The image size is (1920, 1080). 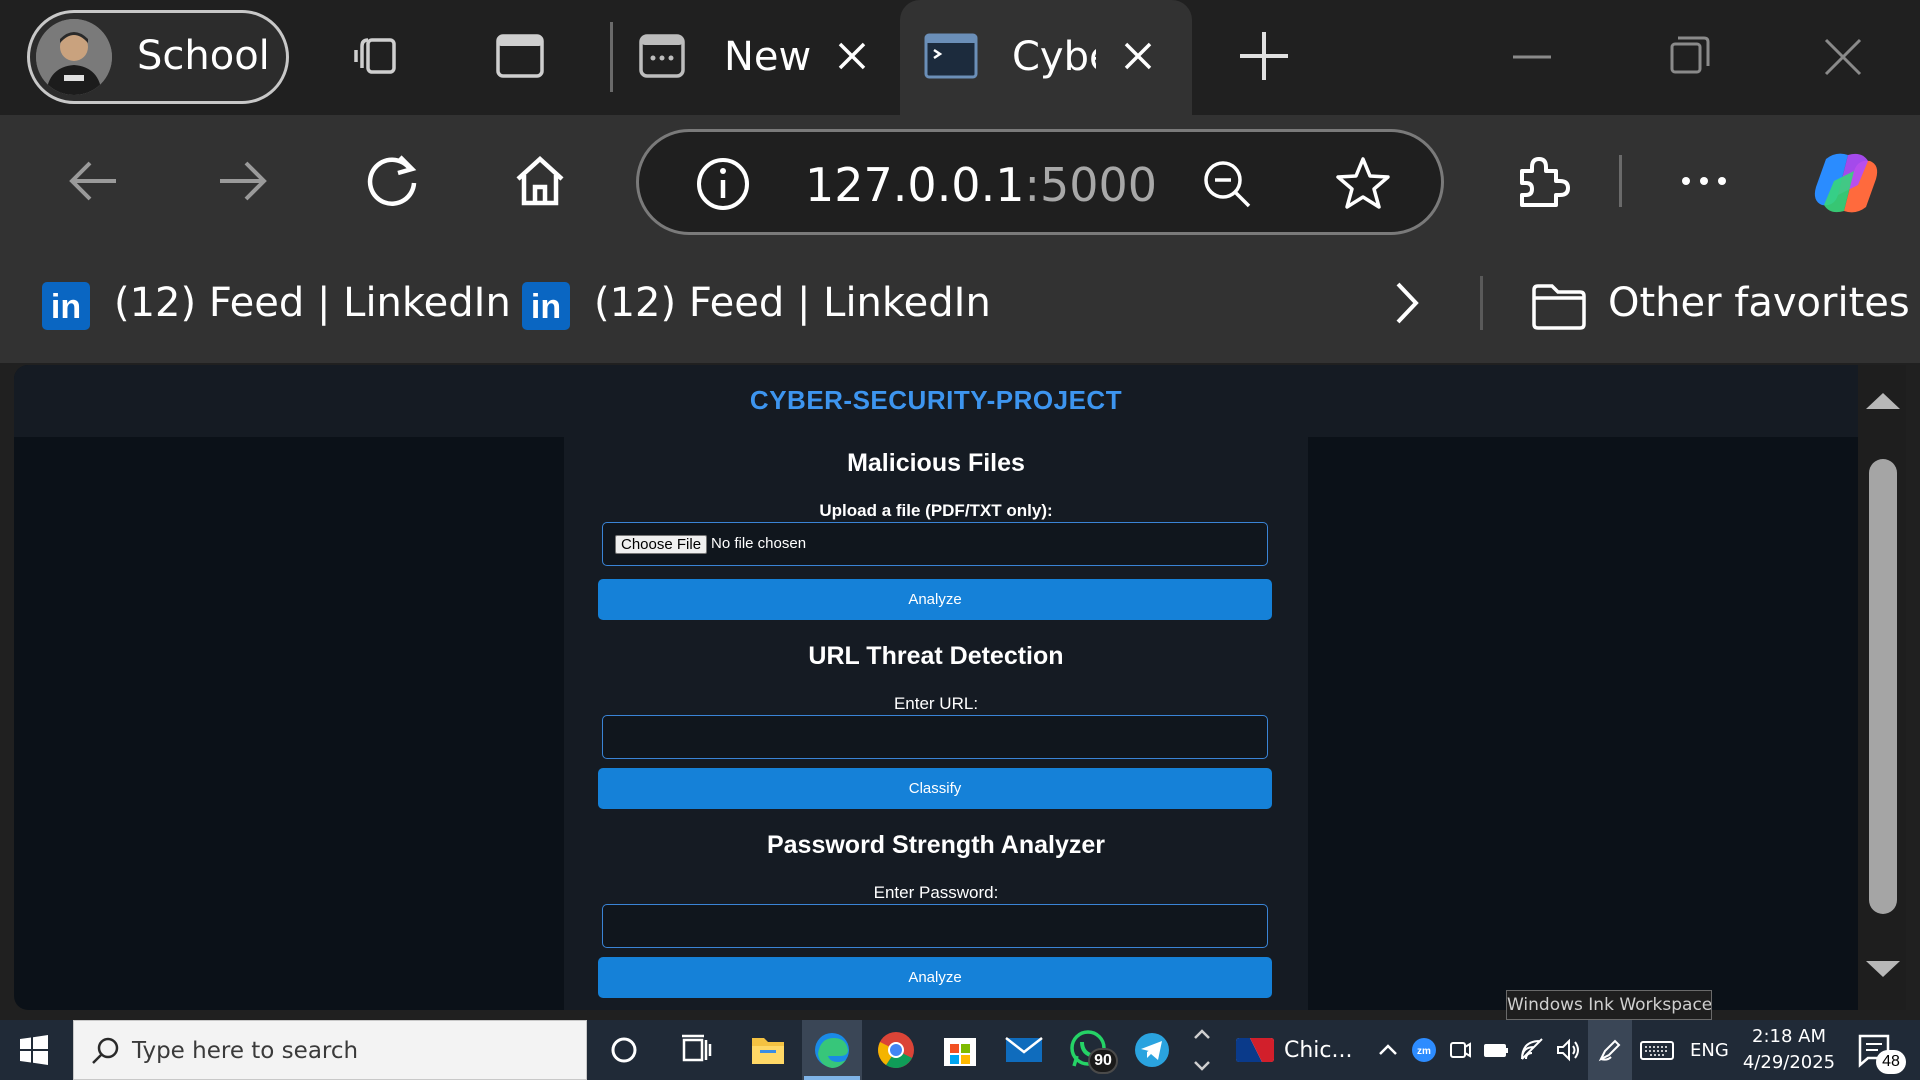 I want to click on site-info-icon, so click(x=723, y=184).